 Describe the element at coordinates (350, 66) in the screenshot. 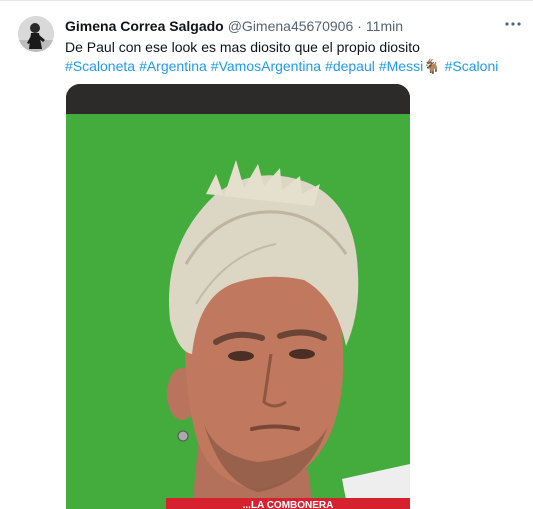

I see `hashtag-link: #depaul` at that location.